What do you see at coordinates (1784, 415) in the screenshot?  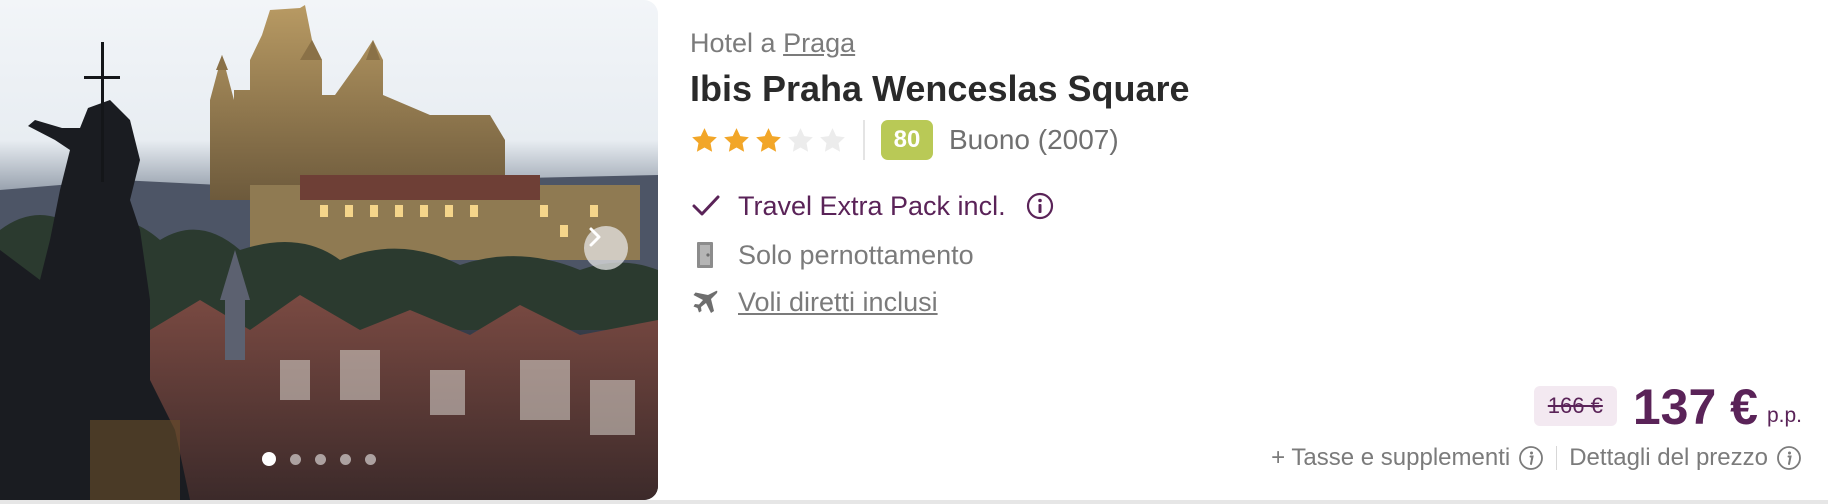 I see `per-person-label: p.p.` at bounding box center [1784, 415].